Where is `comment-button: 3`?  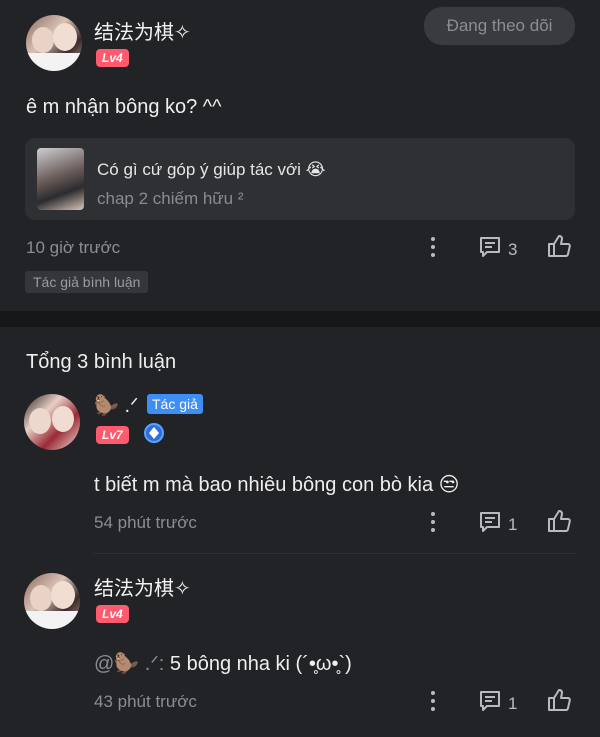
comment-button: 3 is located at coordinates (497, 249).